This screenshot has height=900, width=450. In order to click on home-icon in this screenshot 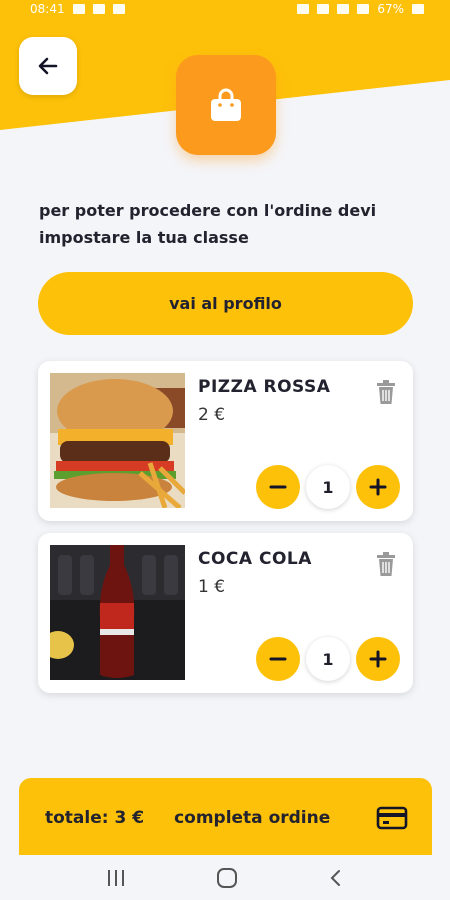, I will do `click(227, 878)`.